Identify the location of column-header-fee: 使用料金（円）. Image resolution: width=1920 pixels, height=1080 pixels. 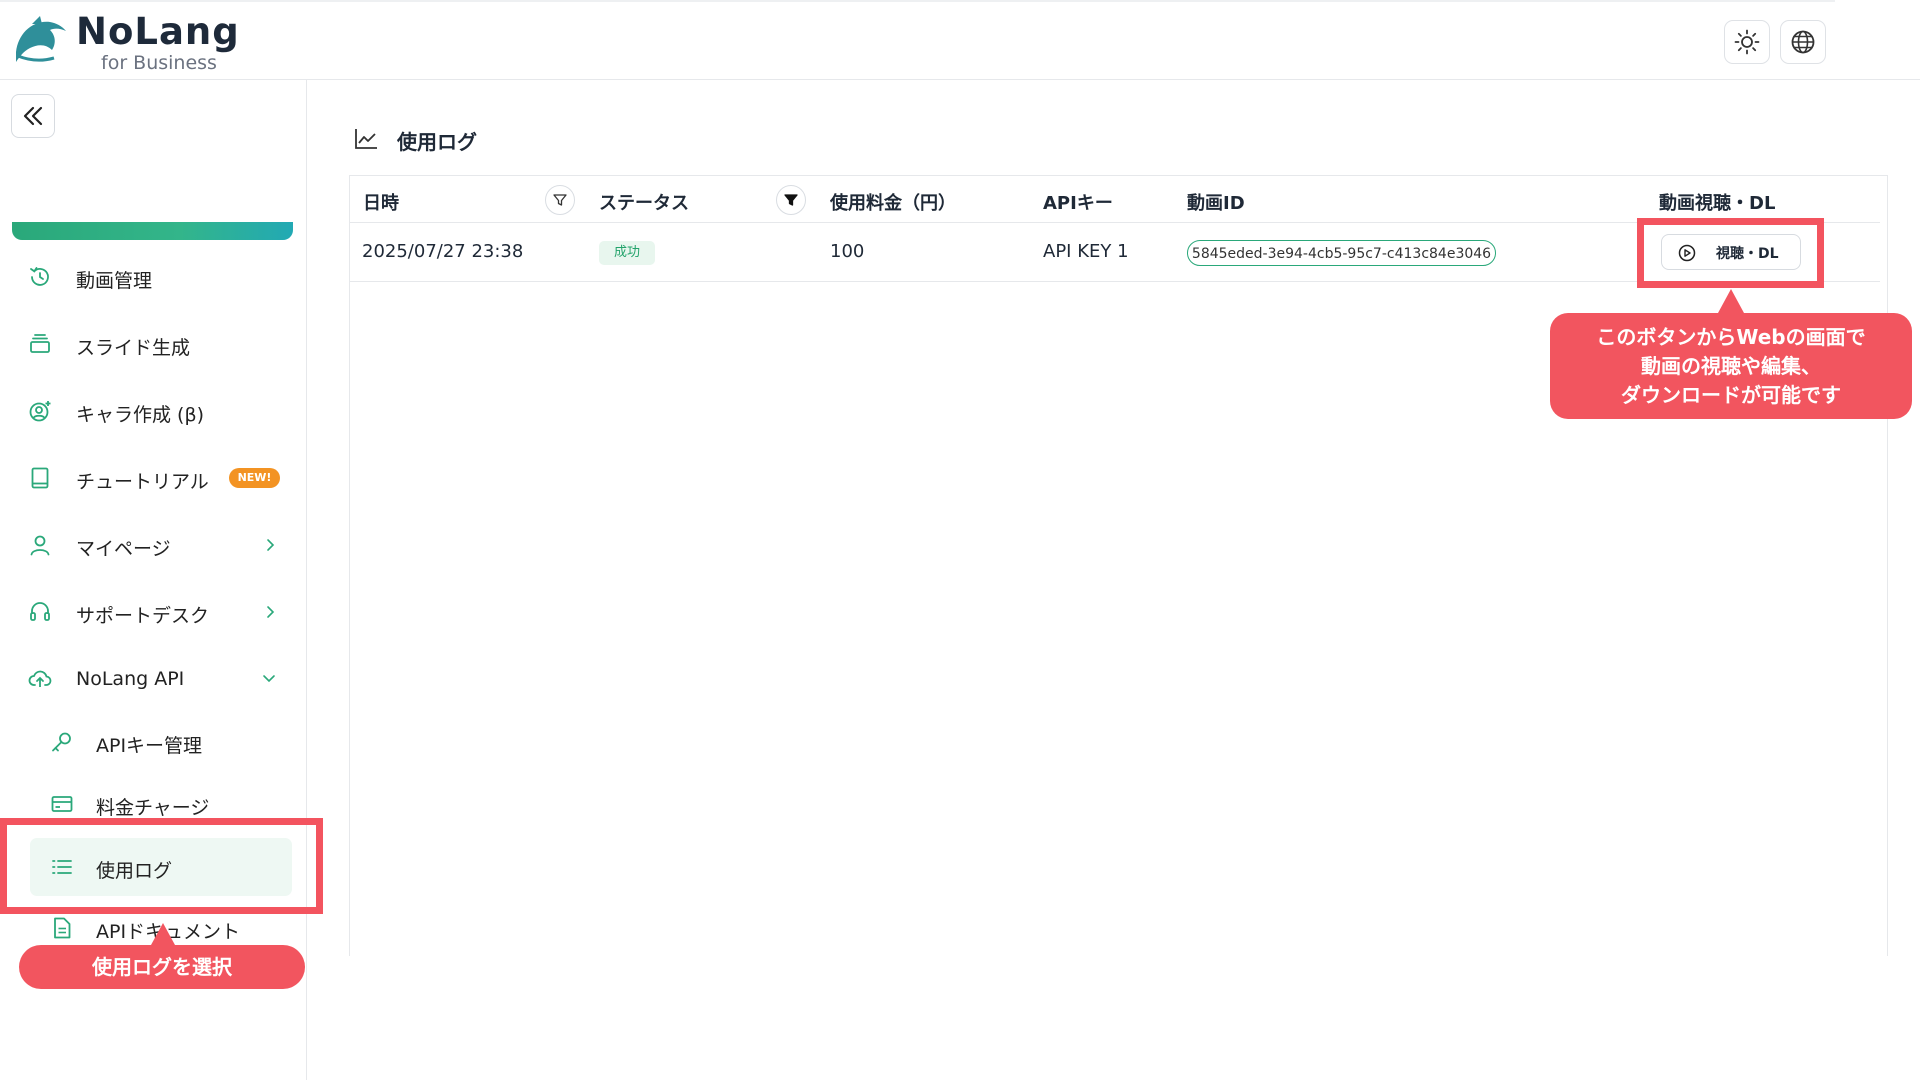
(893, 202).